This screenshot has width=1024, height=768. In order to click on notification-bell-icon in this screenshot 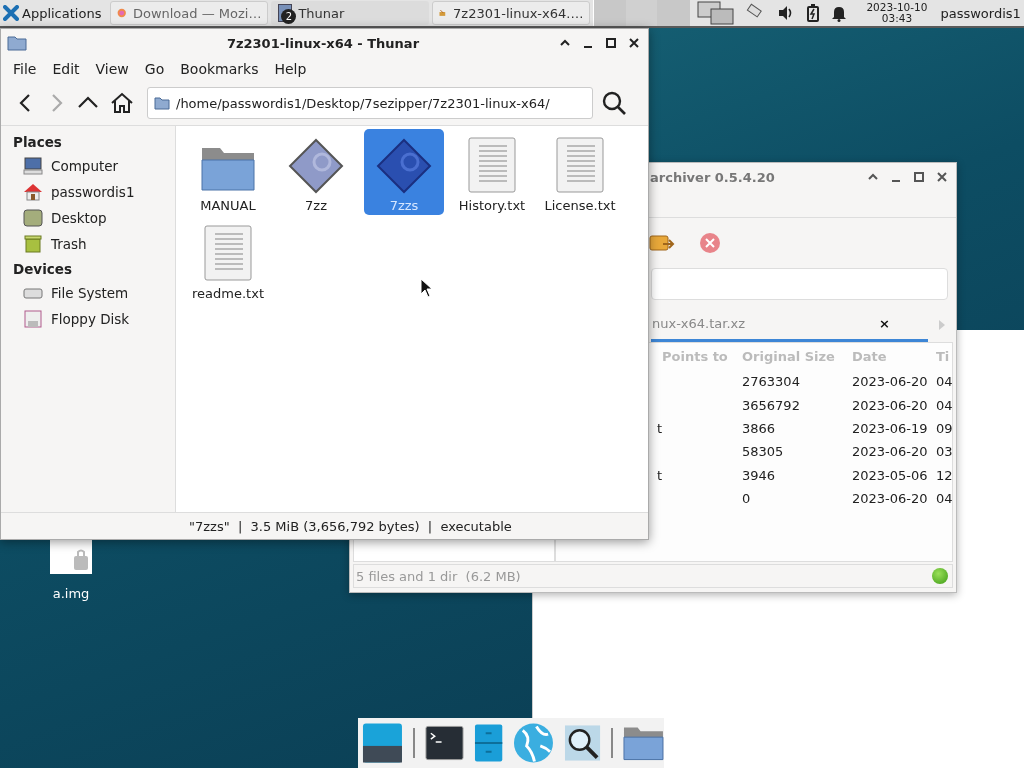, I will do `click(839, 13)`.